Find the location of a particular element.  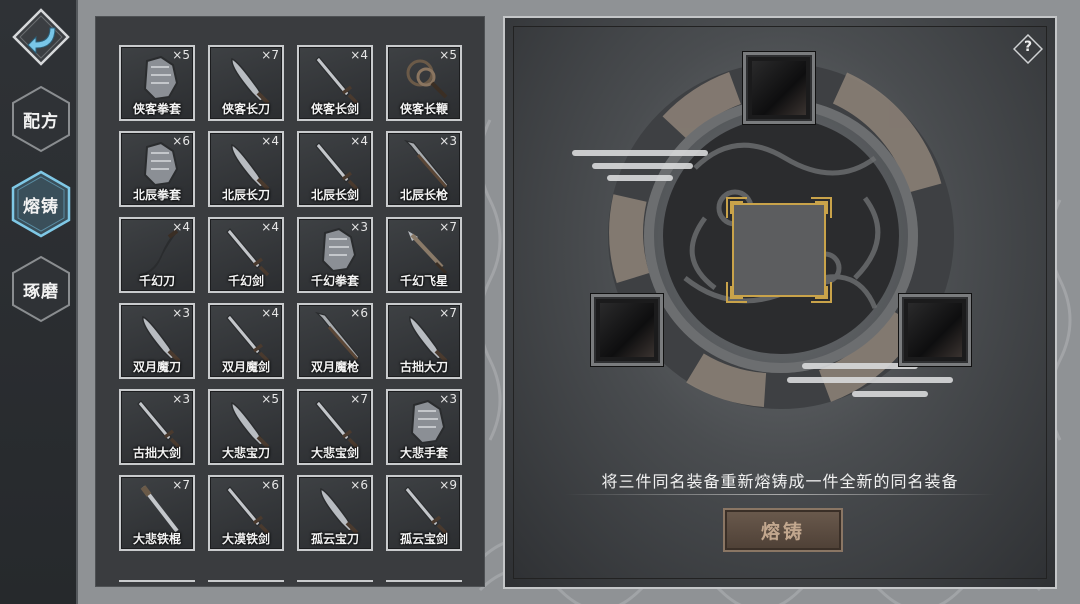

inventory-item: ×6 双月魔枪 is located at coordinates (335, 341).